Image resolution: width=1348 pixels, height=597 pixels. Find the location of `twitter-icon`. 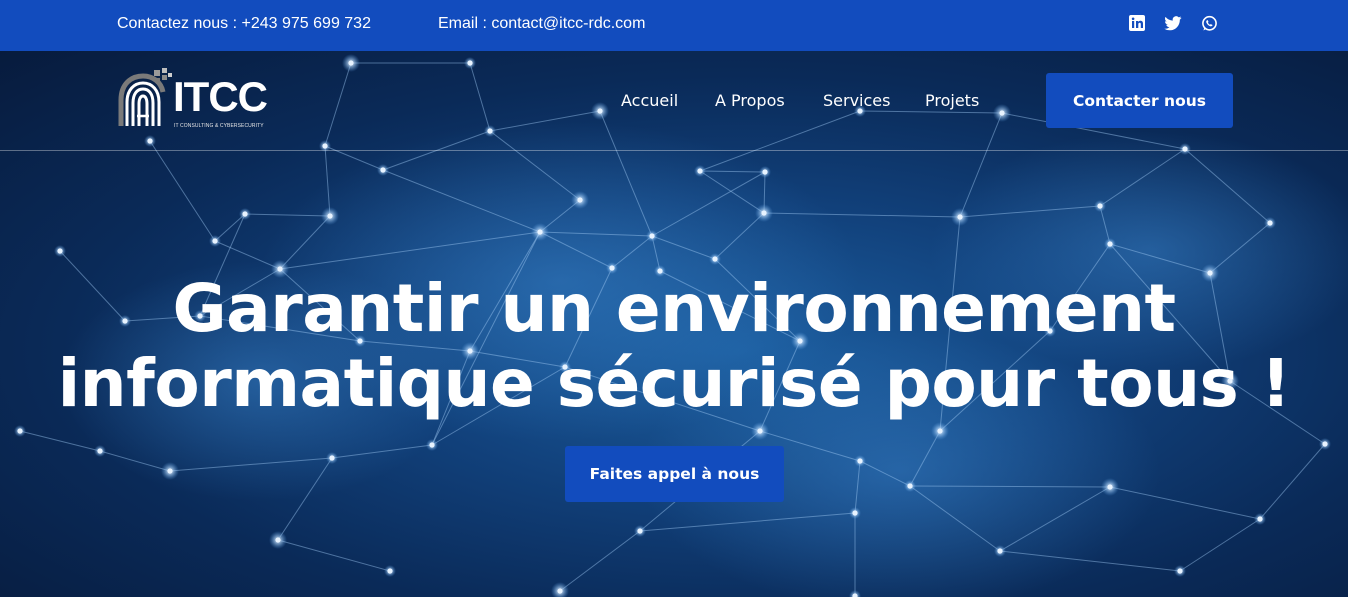

twitter-icon is located at coordinates (1173, 23).